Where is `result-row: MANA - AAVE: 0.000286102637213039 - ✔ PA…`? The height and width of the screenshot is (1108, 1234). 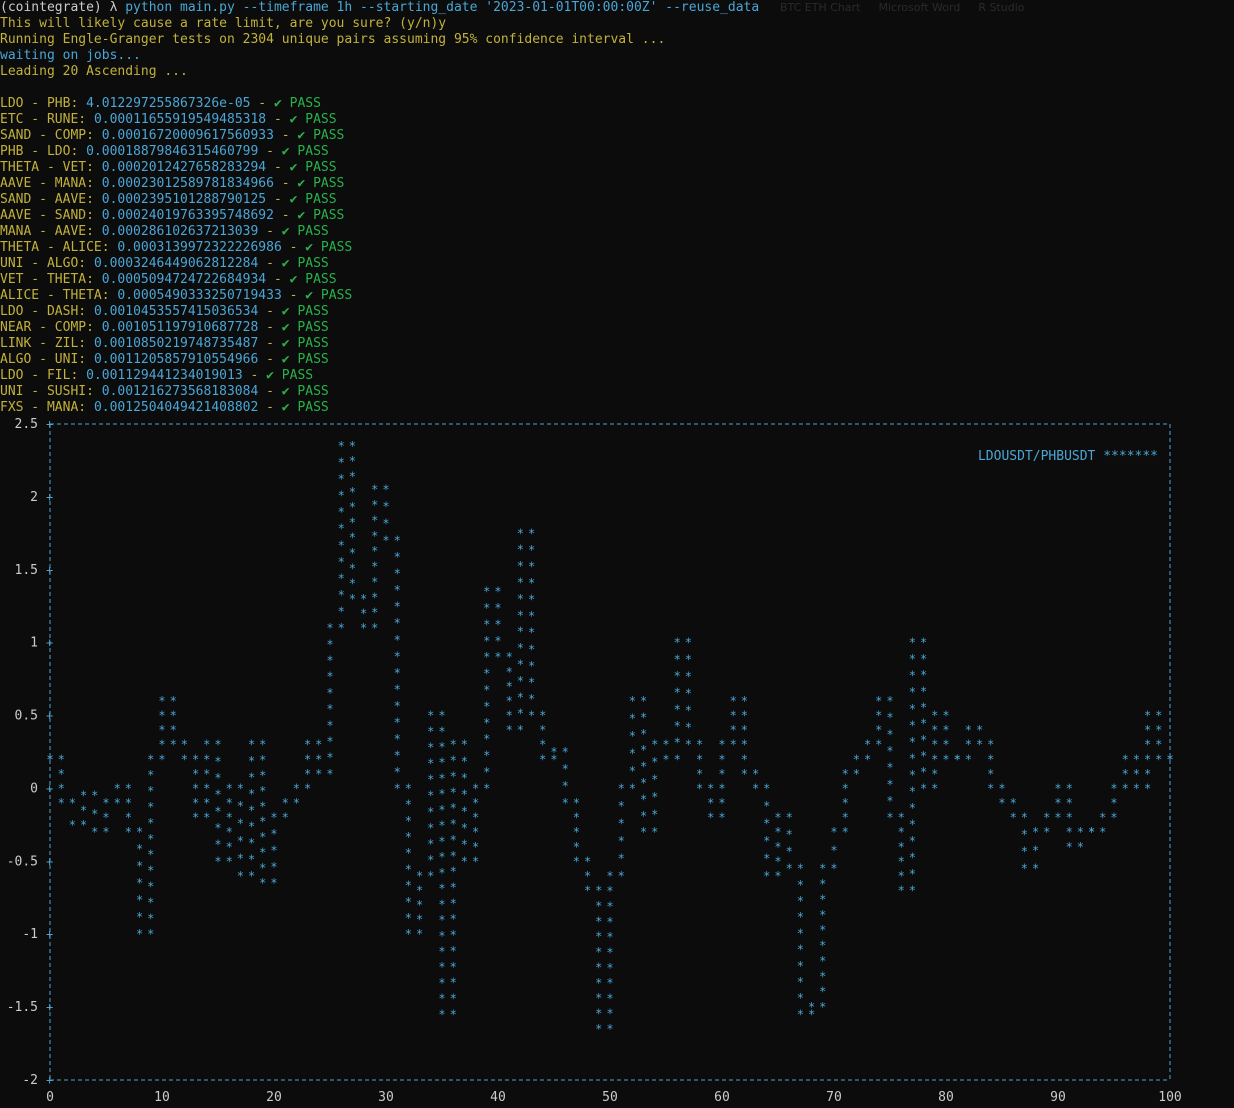 result-row: MANA - AAVE: 0.000286102637213039 - ✔ PA… is located at coordinates (164, 231).